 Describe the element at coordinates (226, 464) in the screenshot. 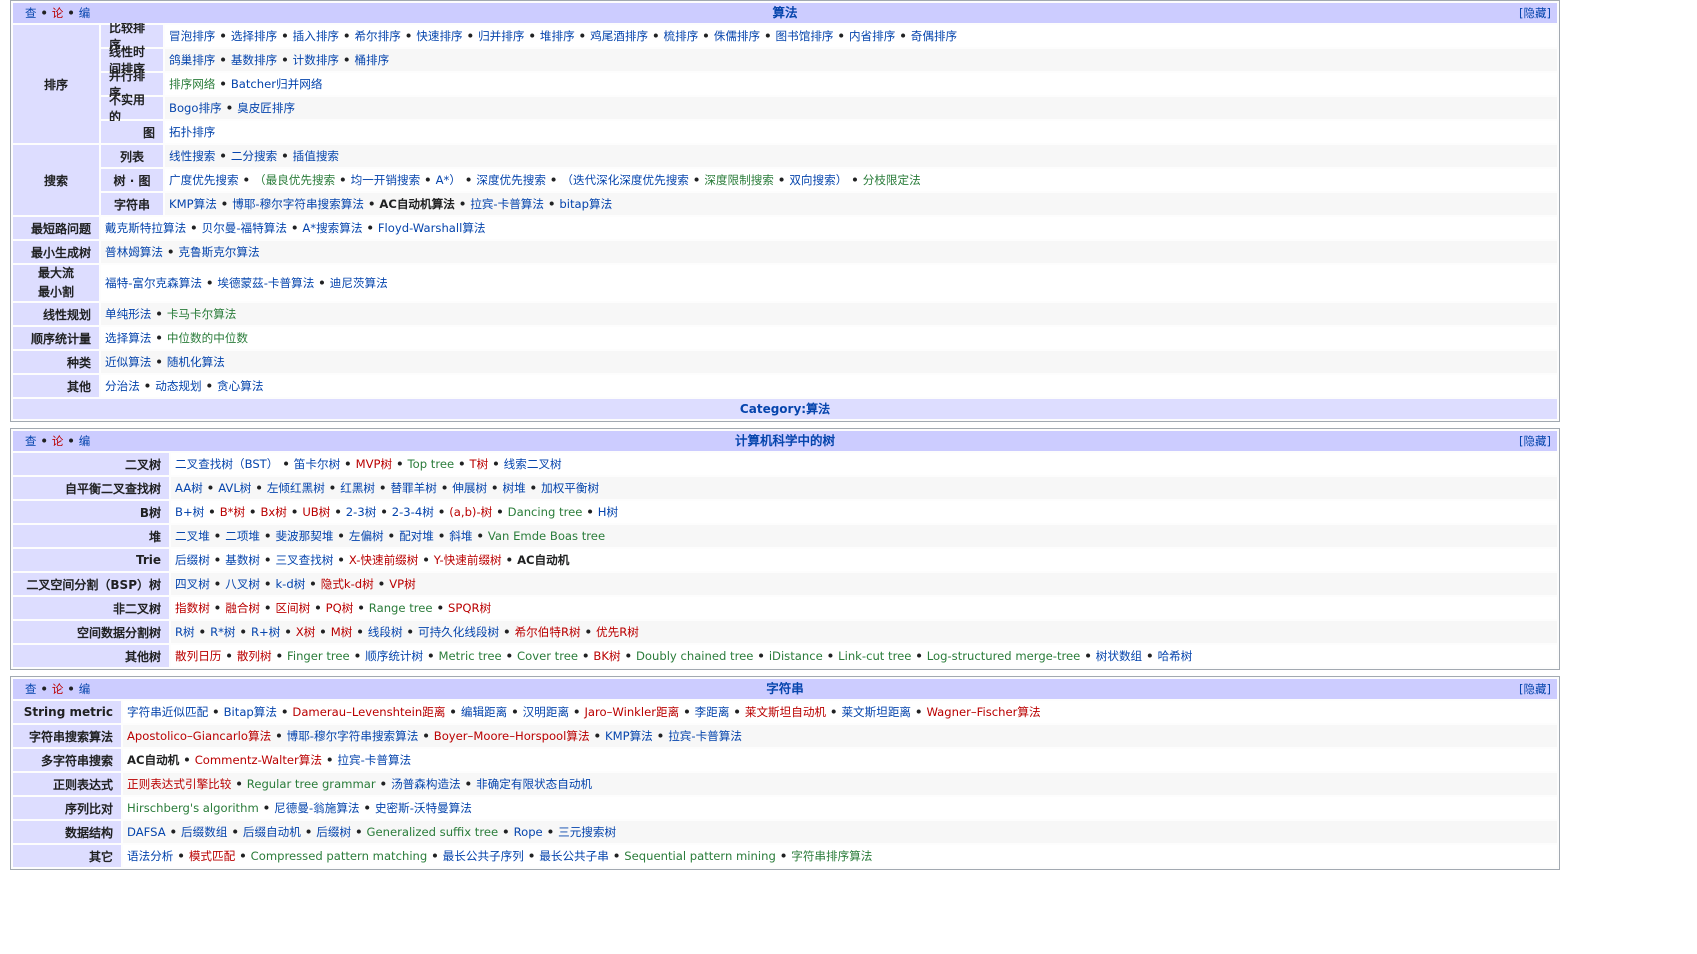

I see `list-link: 二叉查找树（BST）` at that location.